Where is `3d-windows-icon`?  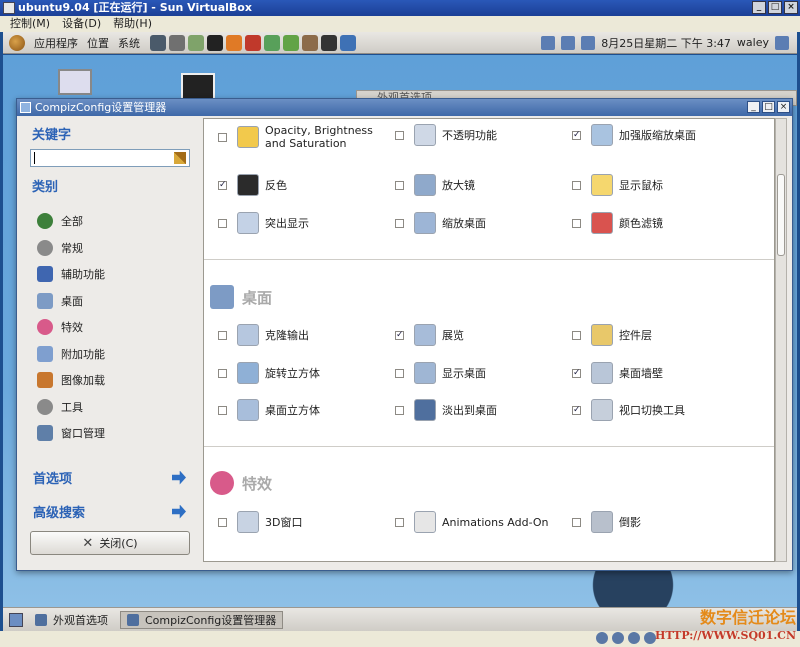
3d-windows-icon is located at coordinates (248, 522).